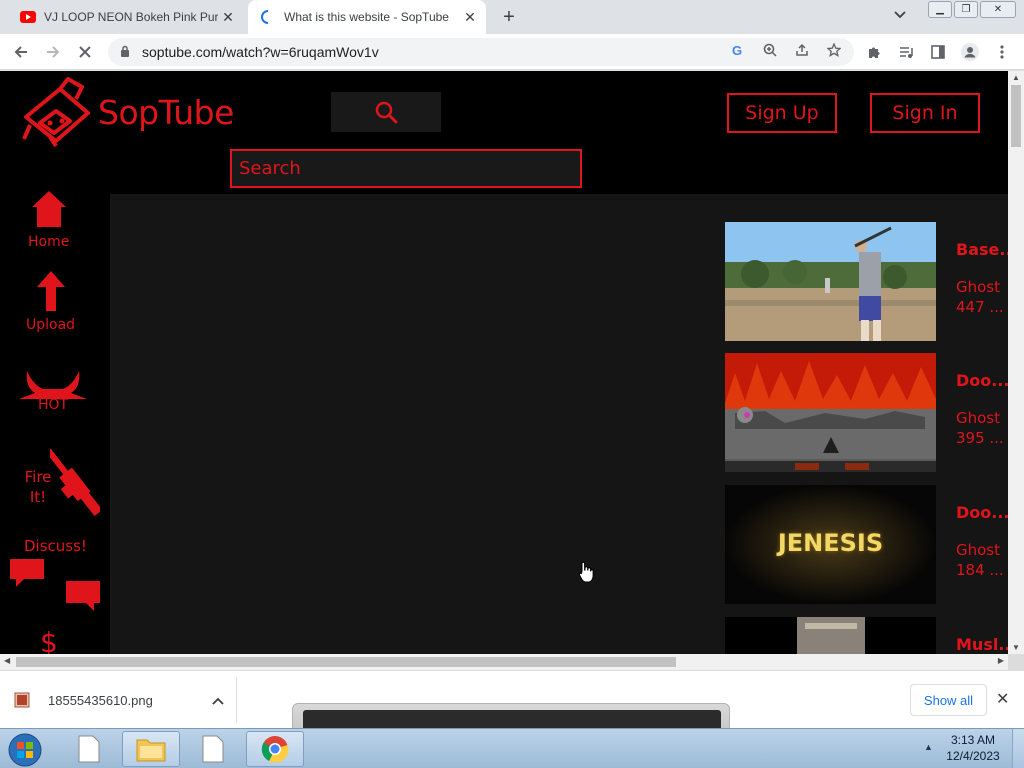 The image size is (1024, 768). I want to click on search-button, so click(386, 112).